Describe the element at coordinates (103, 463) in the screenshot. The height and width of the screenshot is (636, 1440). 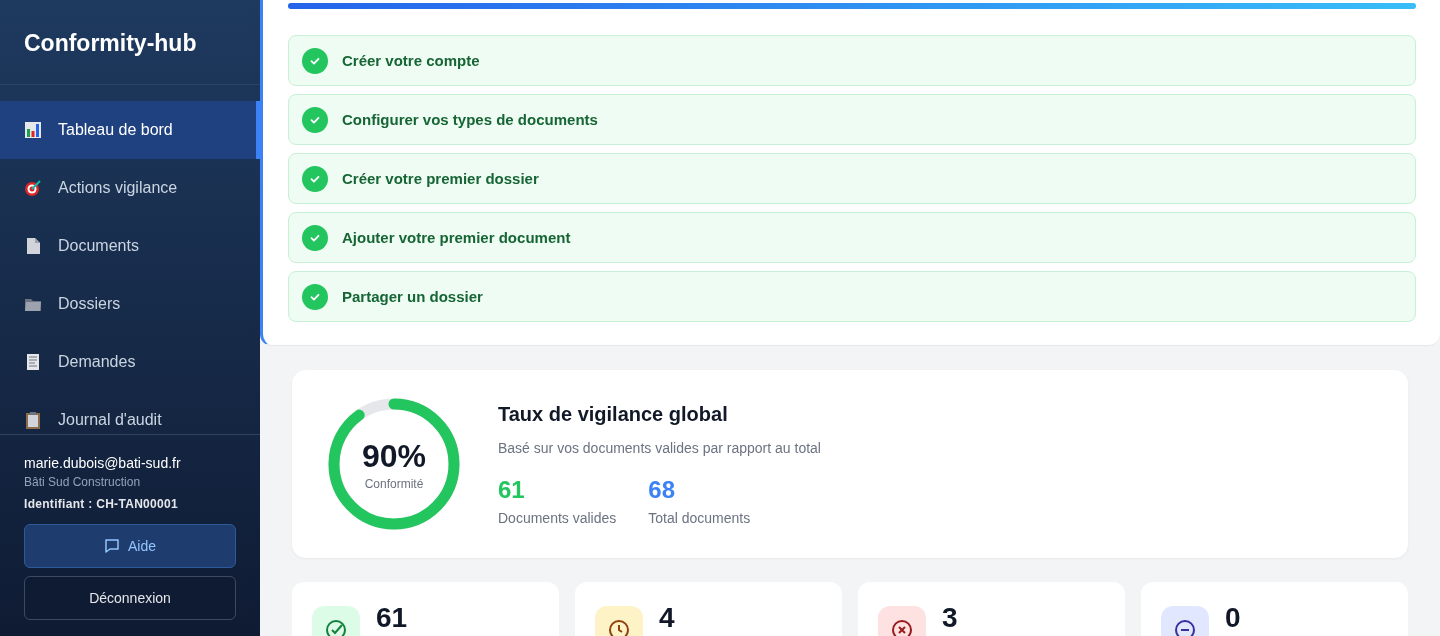
I see `user-email: marie.dubois@bati-sud.fr` at that location.